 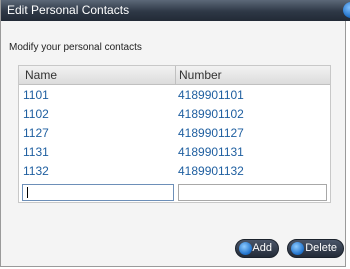 I want to click on add-circle-icon, so click(x=245, y=248).